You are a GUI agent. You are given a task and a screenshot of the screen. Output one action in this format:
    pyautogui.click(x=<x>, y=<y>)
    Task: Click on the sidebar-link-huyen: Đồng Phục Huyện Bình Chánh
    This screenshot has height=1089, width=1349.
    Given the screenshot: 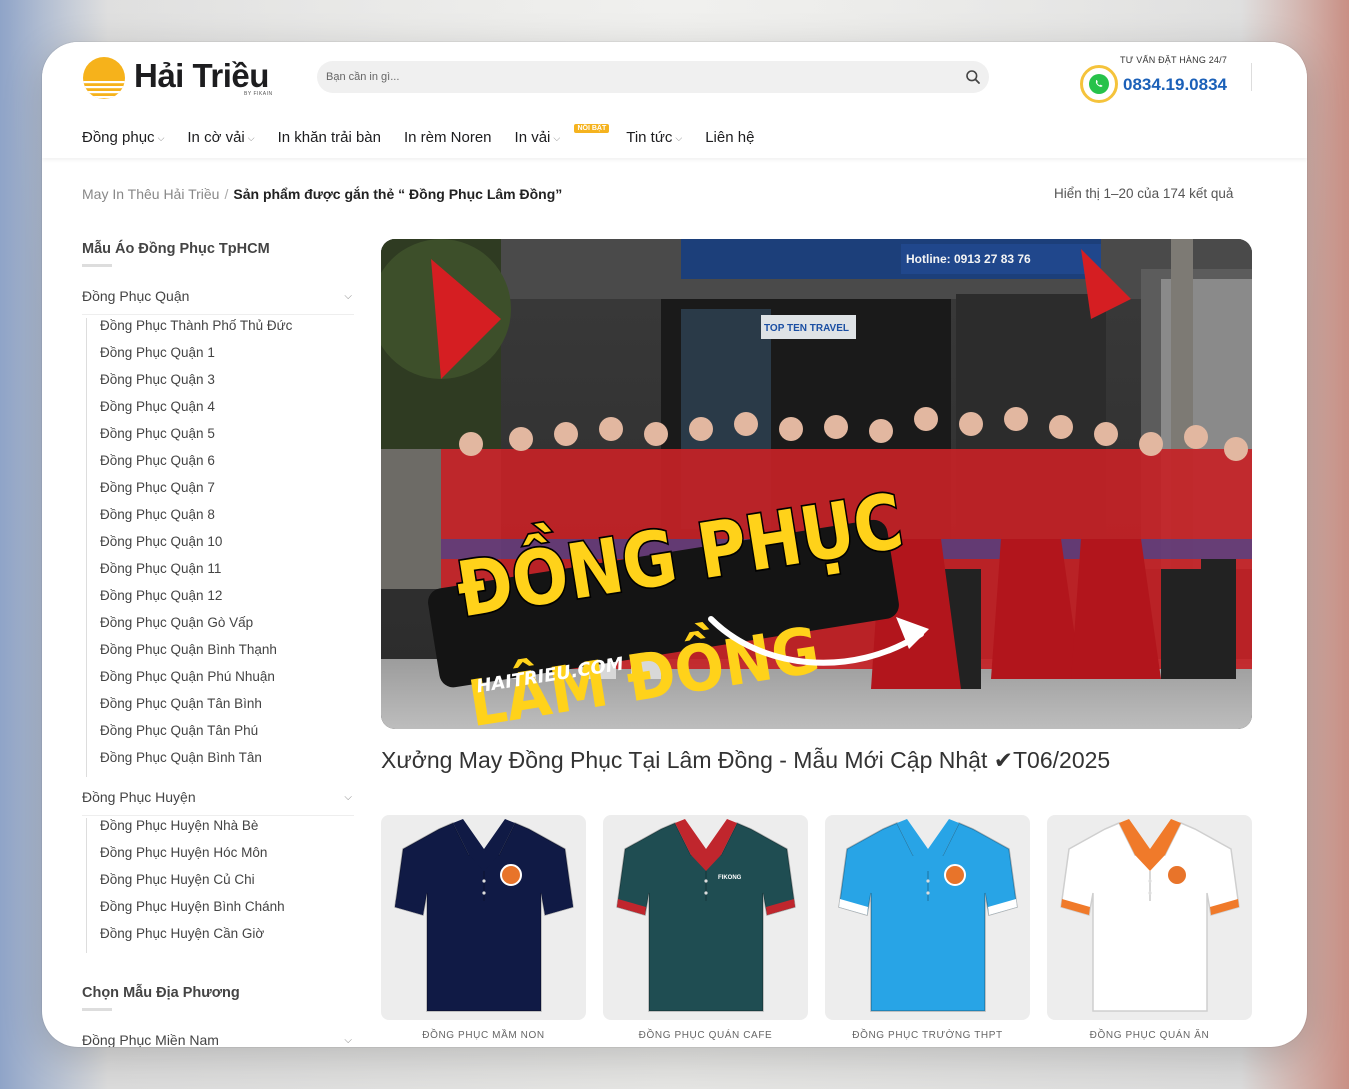 What is the action you would take?
    pyautogui.click(x=186, y=912)
    